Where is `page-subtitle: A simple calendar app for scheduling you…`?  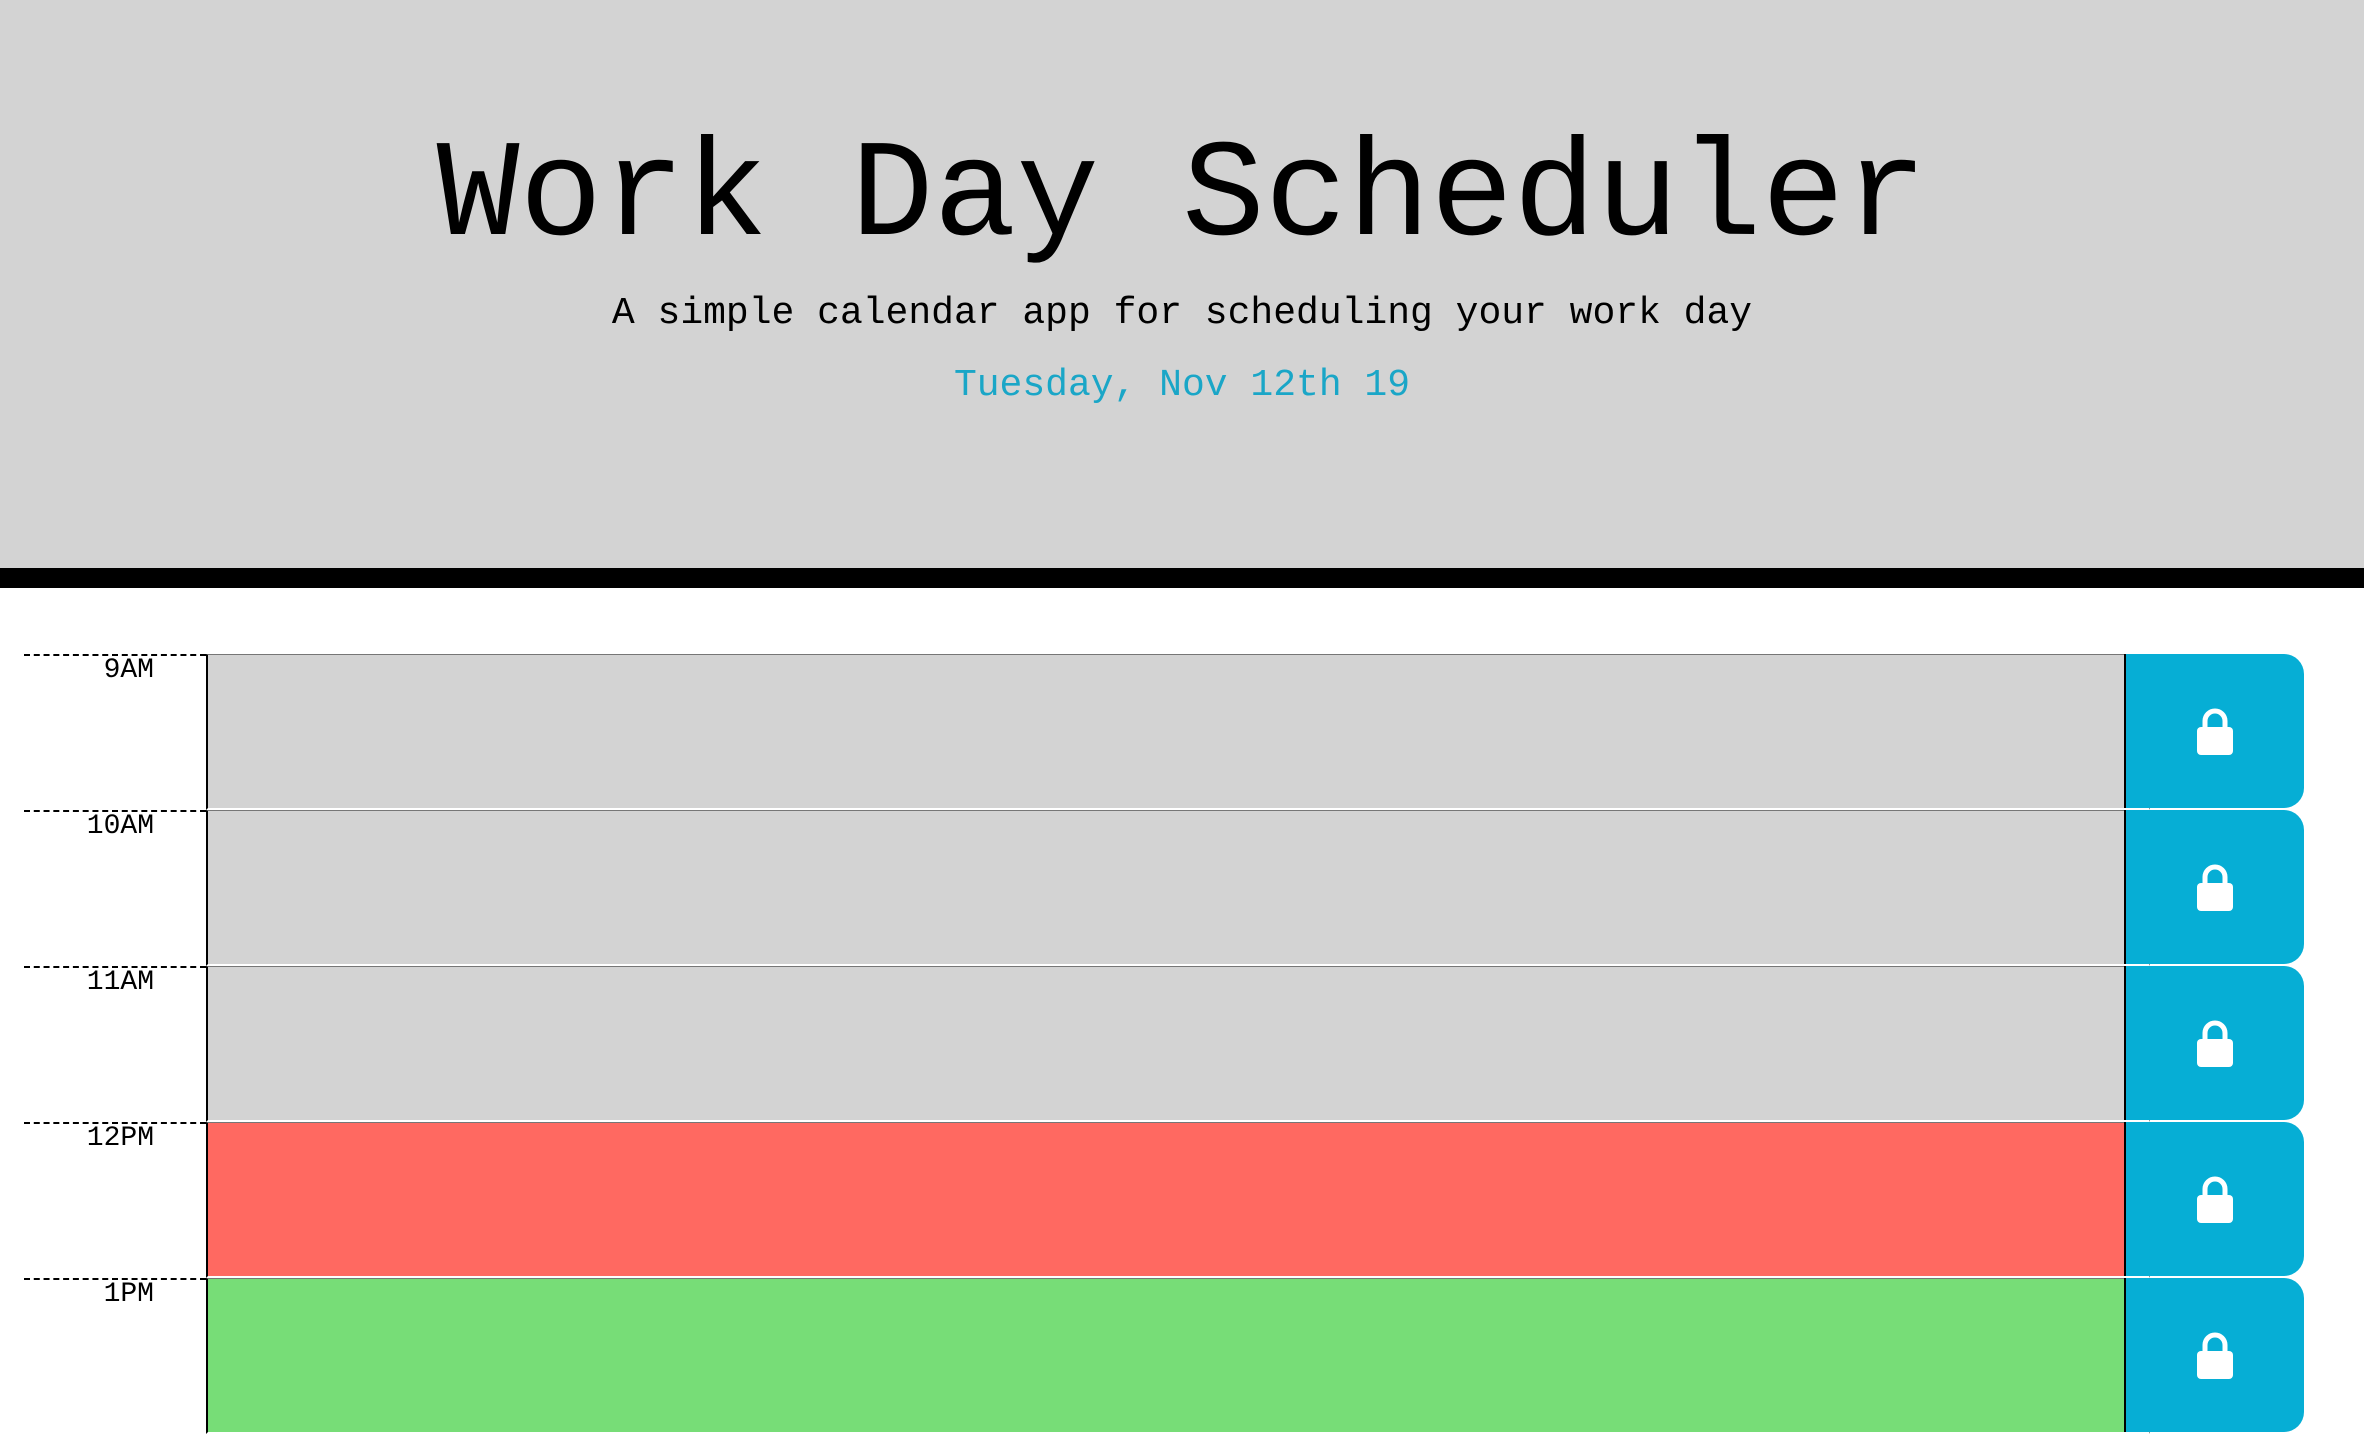
page-subtitle: A simple calendar app for scheduling you… is located at coordinates (1182, 313).